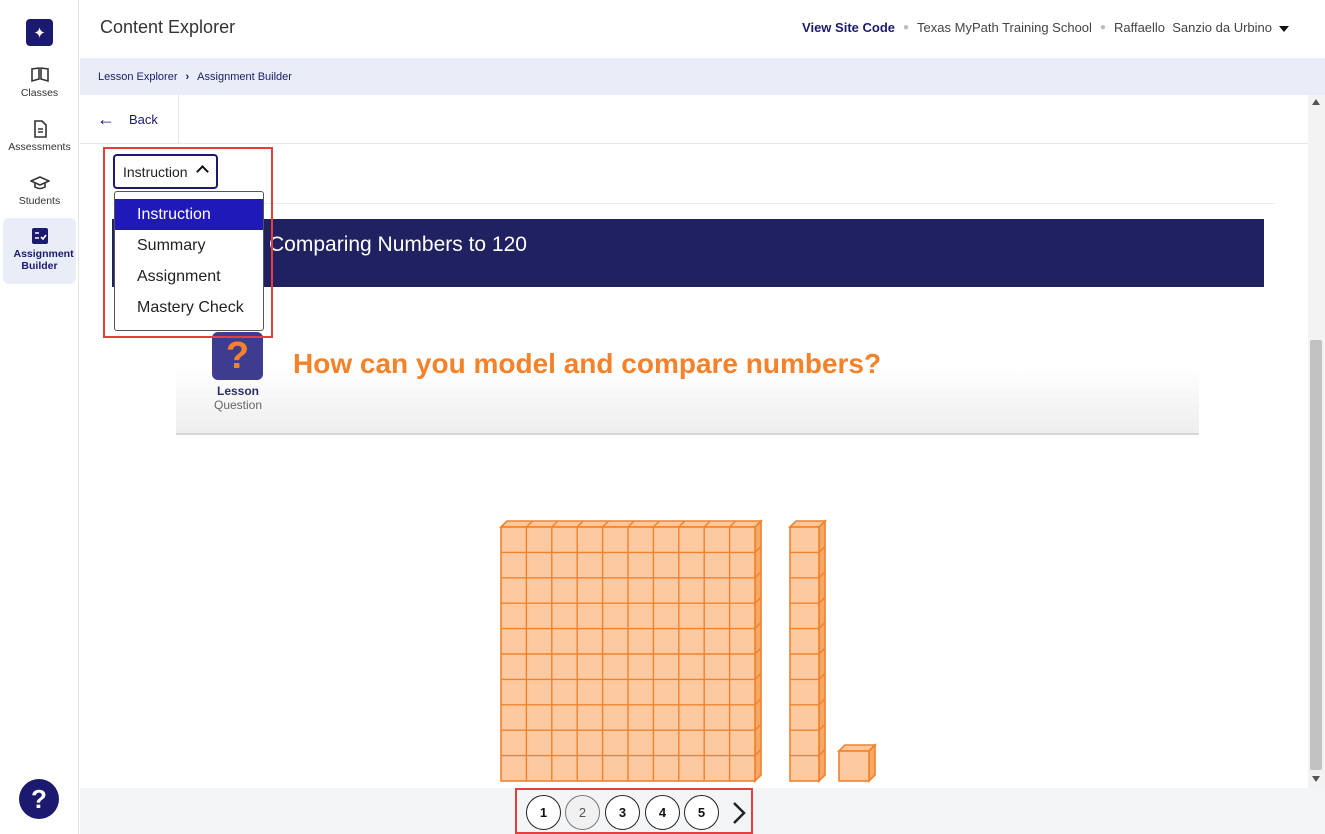 The image size is (1325, 834). Describe the element at coordinates (39, 191) in the screenshot. I see `sidebar-item-students: Students` at that location.